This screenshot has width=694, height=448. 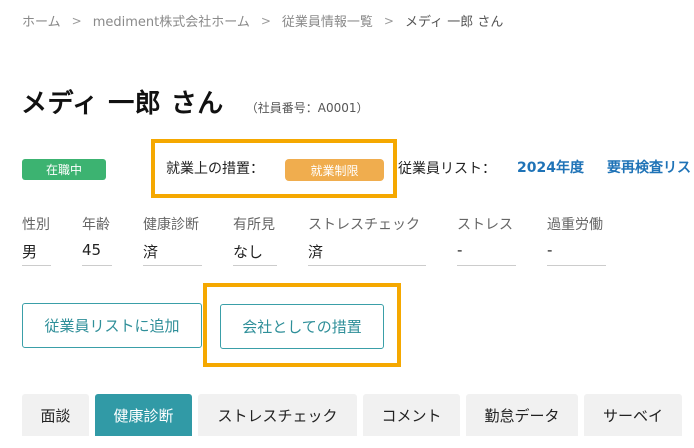 I want to click on add-to-employee-list-button: 従業員リストに追加, so click(x=112, y=325).